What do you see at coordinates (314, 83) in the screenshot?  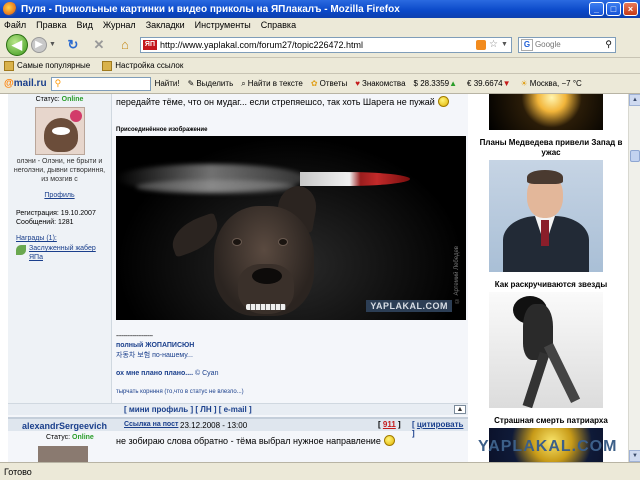 I see `answers-icon: ✿` at bounding box center [314, 83].